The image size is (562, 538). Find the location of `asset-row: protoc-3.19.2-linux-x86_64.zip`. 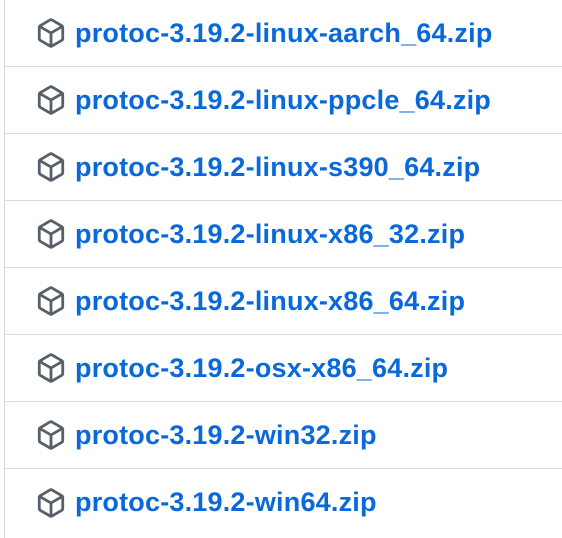

asset-row: protoc-3.19.2-linux-x86_64.zip is located at coordinates (283, 301).